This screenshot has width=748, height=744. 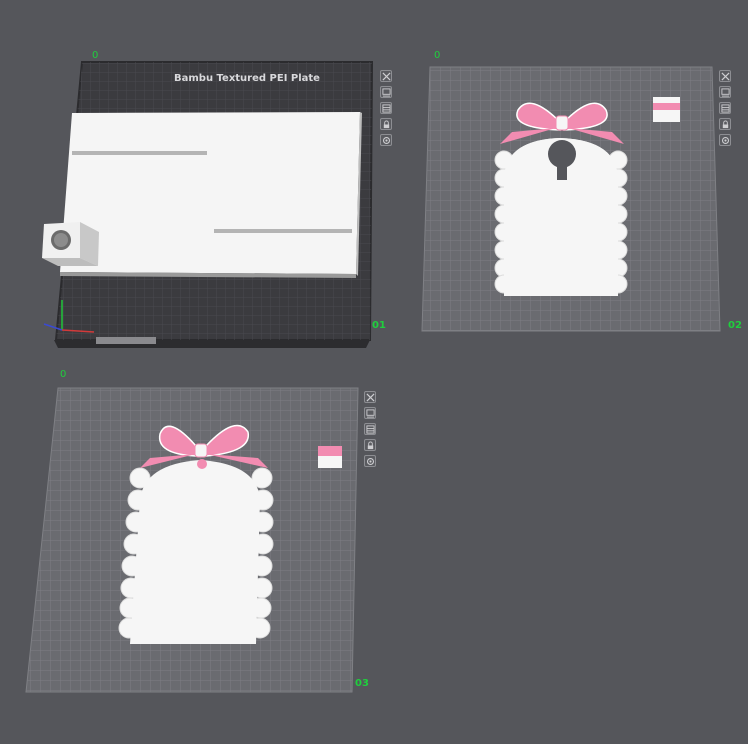 I want to click on plate-02-orient-button, so click(x=725, y=108).